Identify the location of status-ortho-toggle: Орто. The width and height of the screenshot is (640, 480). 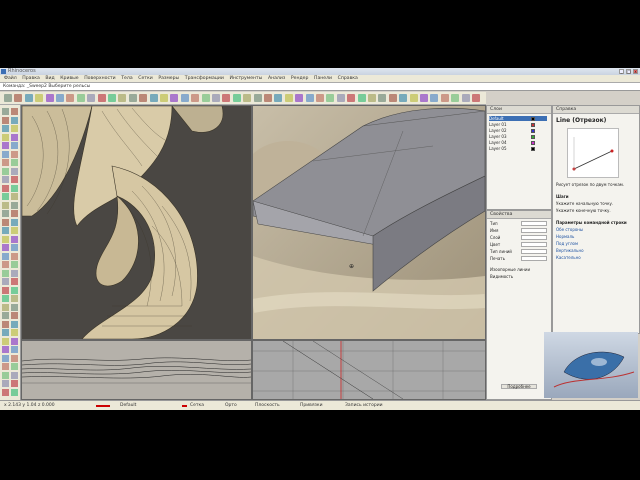
(231, 405).